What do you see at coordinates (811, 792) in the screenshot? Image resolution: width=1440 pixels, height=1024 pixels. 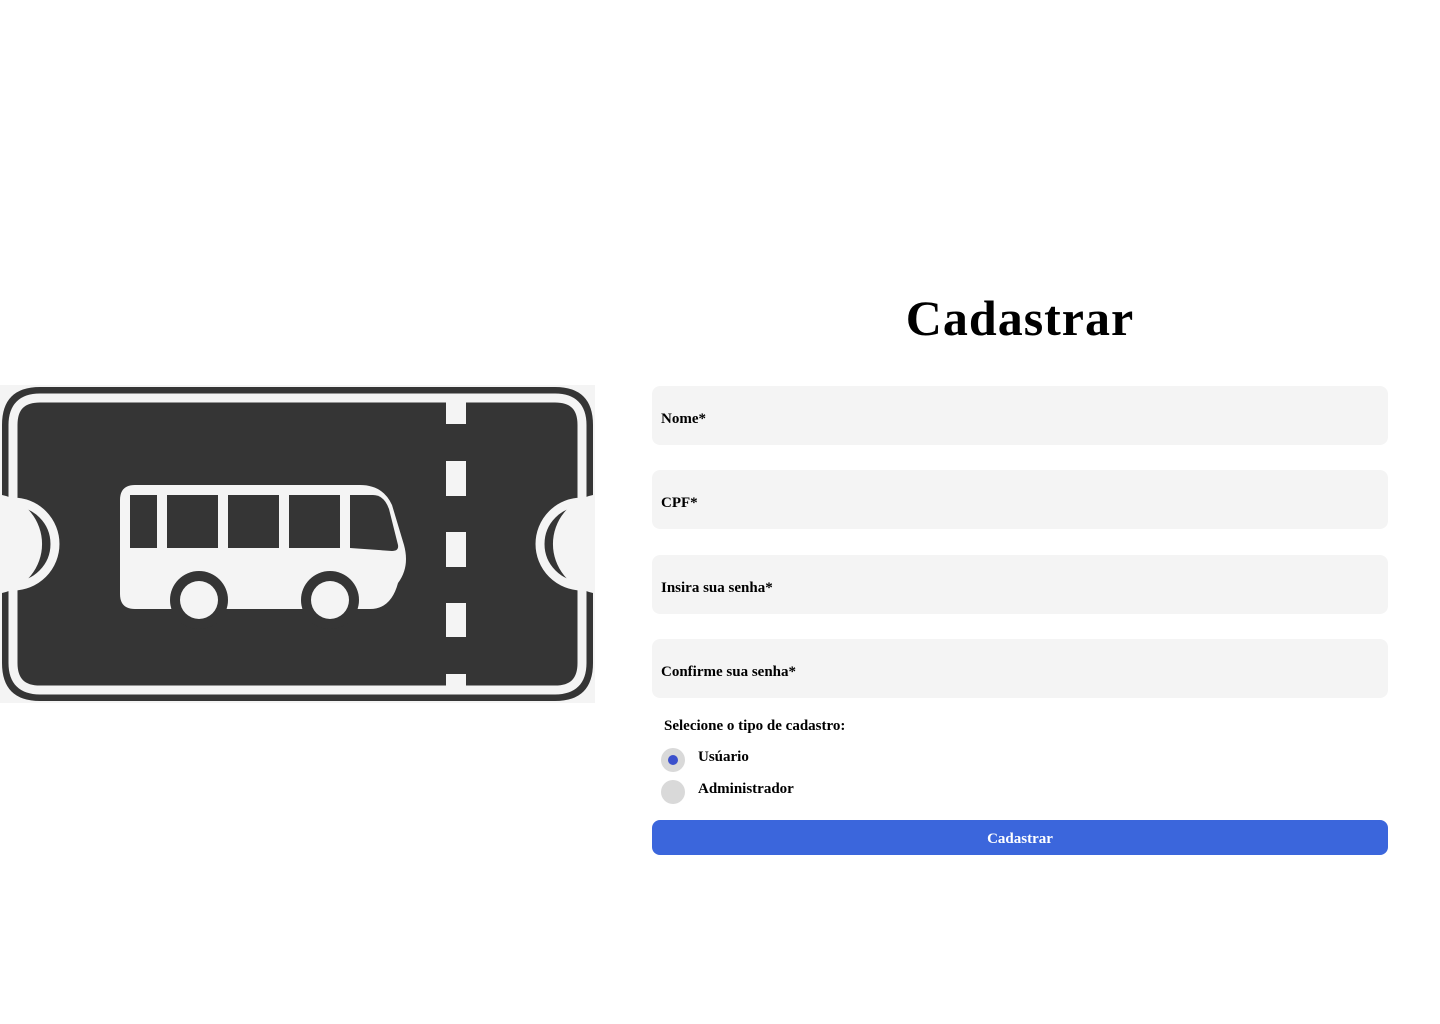 I see `radio-option-administrador: Administrador` at bounding box center [811, 792].